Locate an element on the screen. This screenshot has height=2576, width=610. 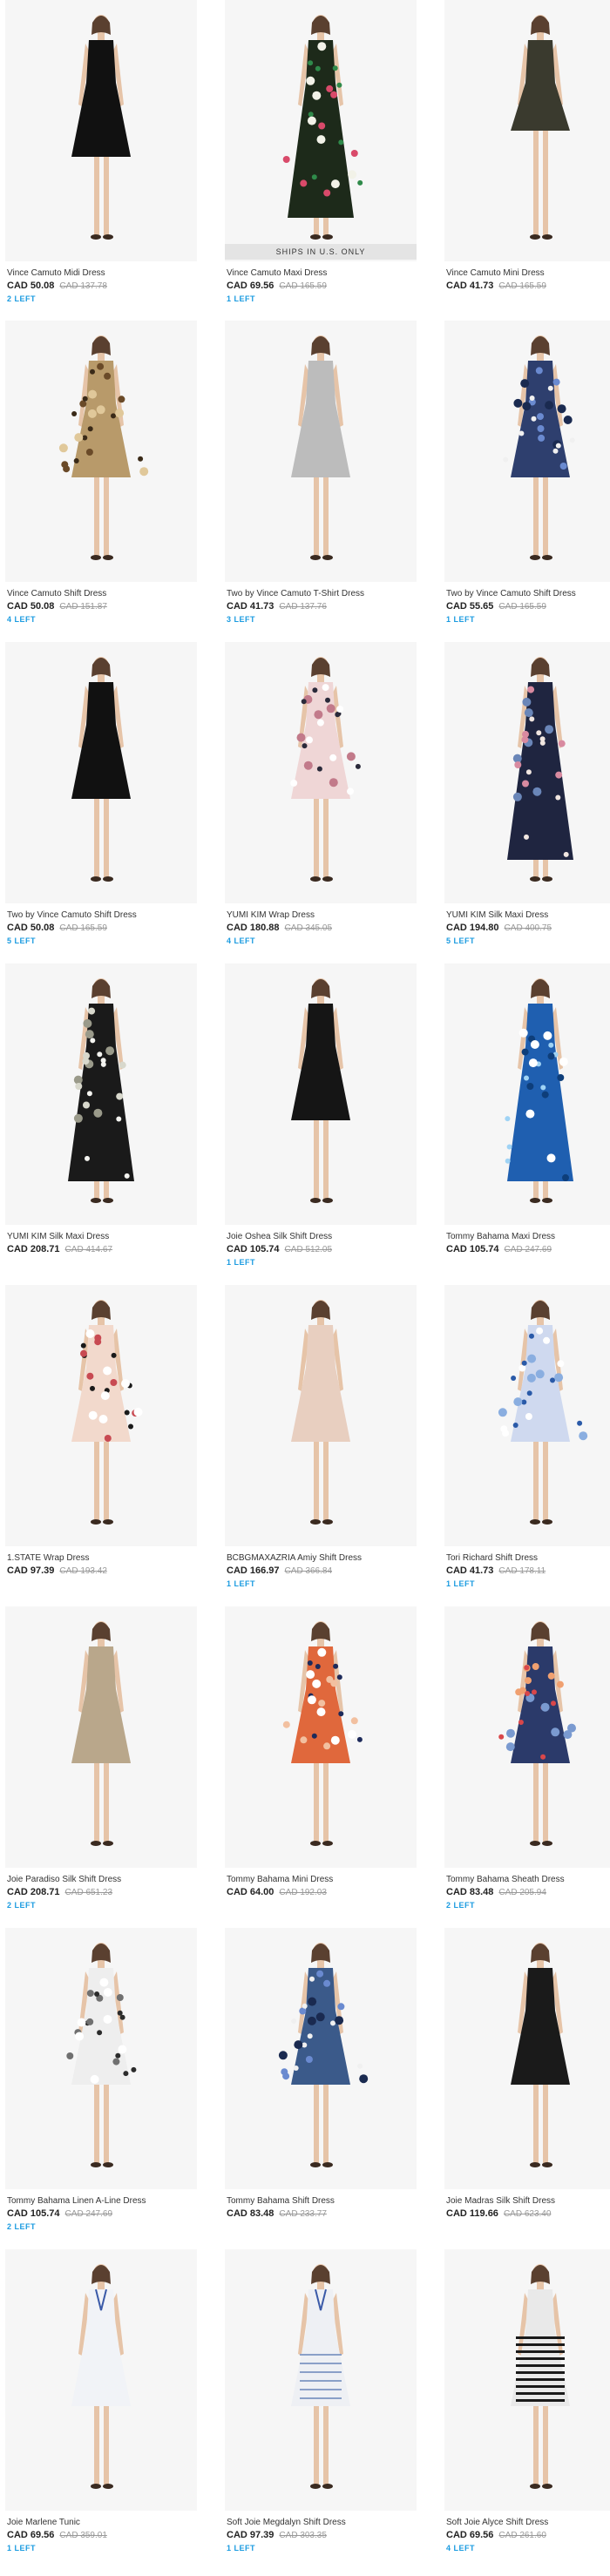
product-name: Soft Joie Megdalyn Shift Dress is located at coordinates (286, 2522).